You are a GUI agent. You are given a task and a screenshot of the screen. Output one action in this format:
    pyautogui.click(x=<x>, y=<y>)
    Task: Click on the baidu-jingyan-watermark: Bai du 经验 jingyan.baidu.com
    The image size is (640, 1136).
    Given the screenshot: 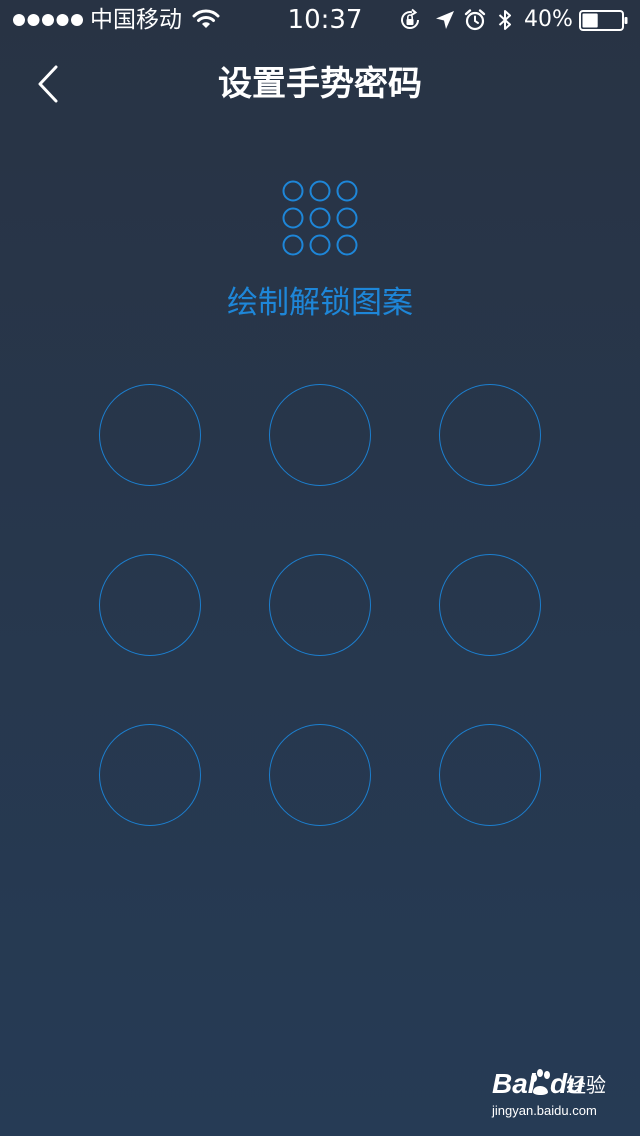 What is the action you would take?
    pyautogui.click(x=553, y=1096)
    